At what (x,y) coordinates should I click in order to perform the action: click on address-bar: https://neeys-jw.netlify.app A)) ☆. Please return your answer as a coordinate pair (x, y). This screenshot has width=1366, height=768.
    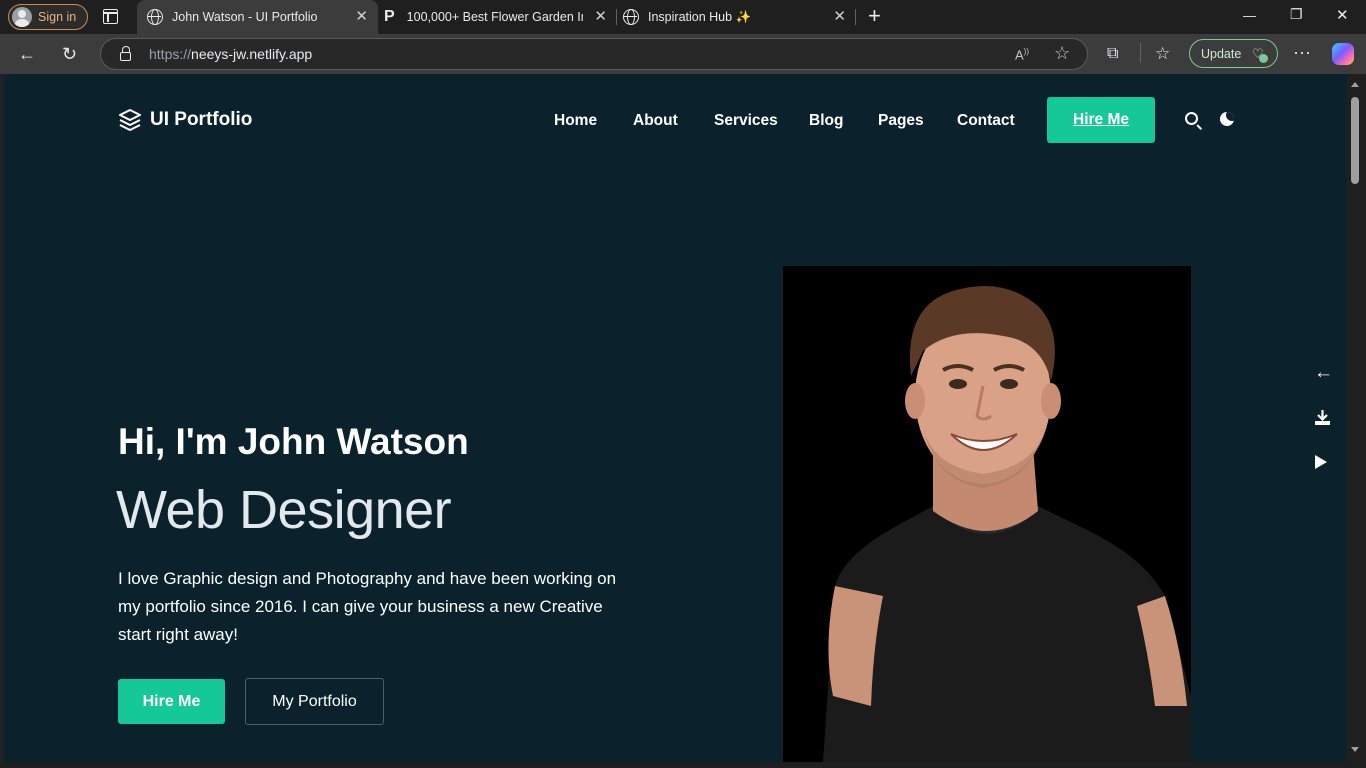
    Looking at the image, I should click on (594, 54).